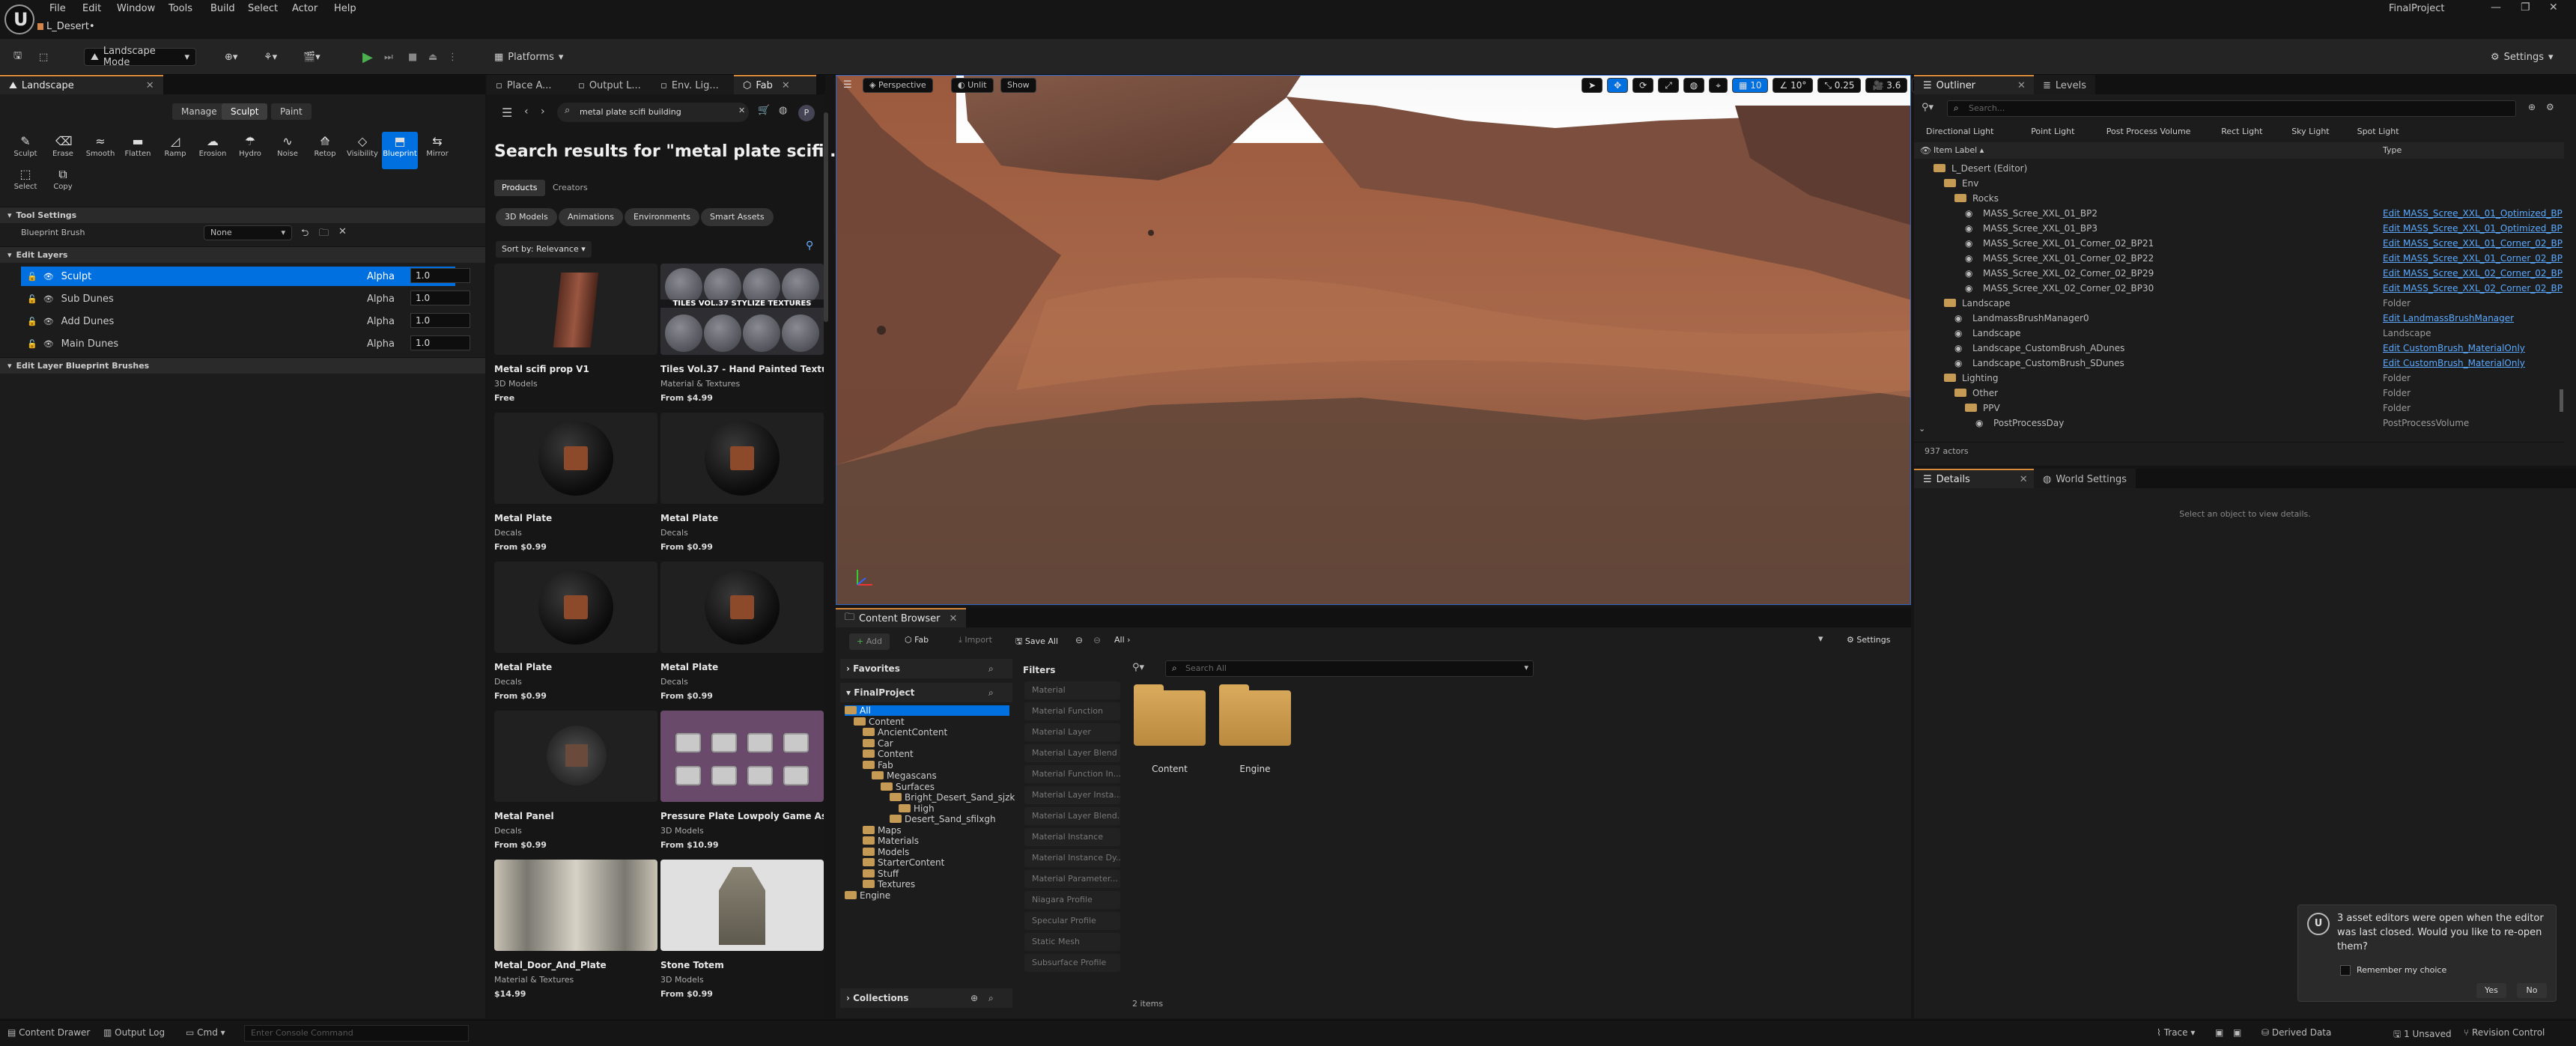  What do you see at coordinates (2454, 363) in the screenshot?
I see `outliner-item-type: Edit CustomBrush_MaterialOnly` at bounding box center [2454, 363].